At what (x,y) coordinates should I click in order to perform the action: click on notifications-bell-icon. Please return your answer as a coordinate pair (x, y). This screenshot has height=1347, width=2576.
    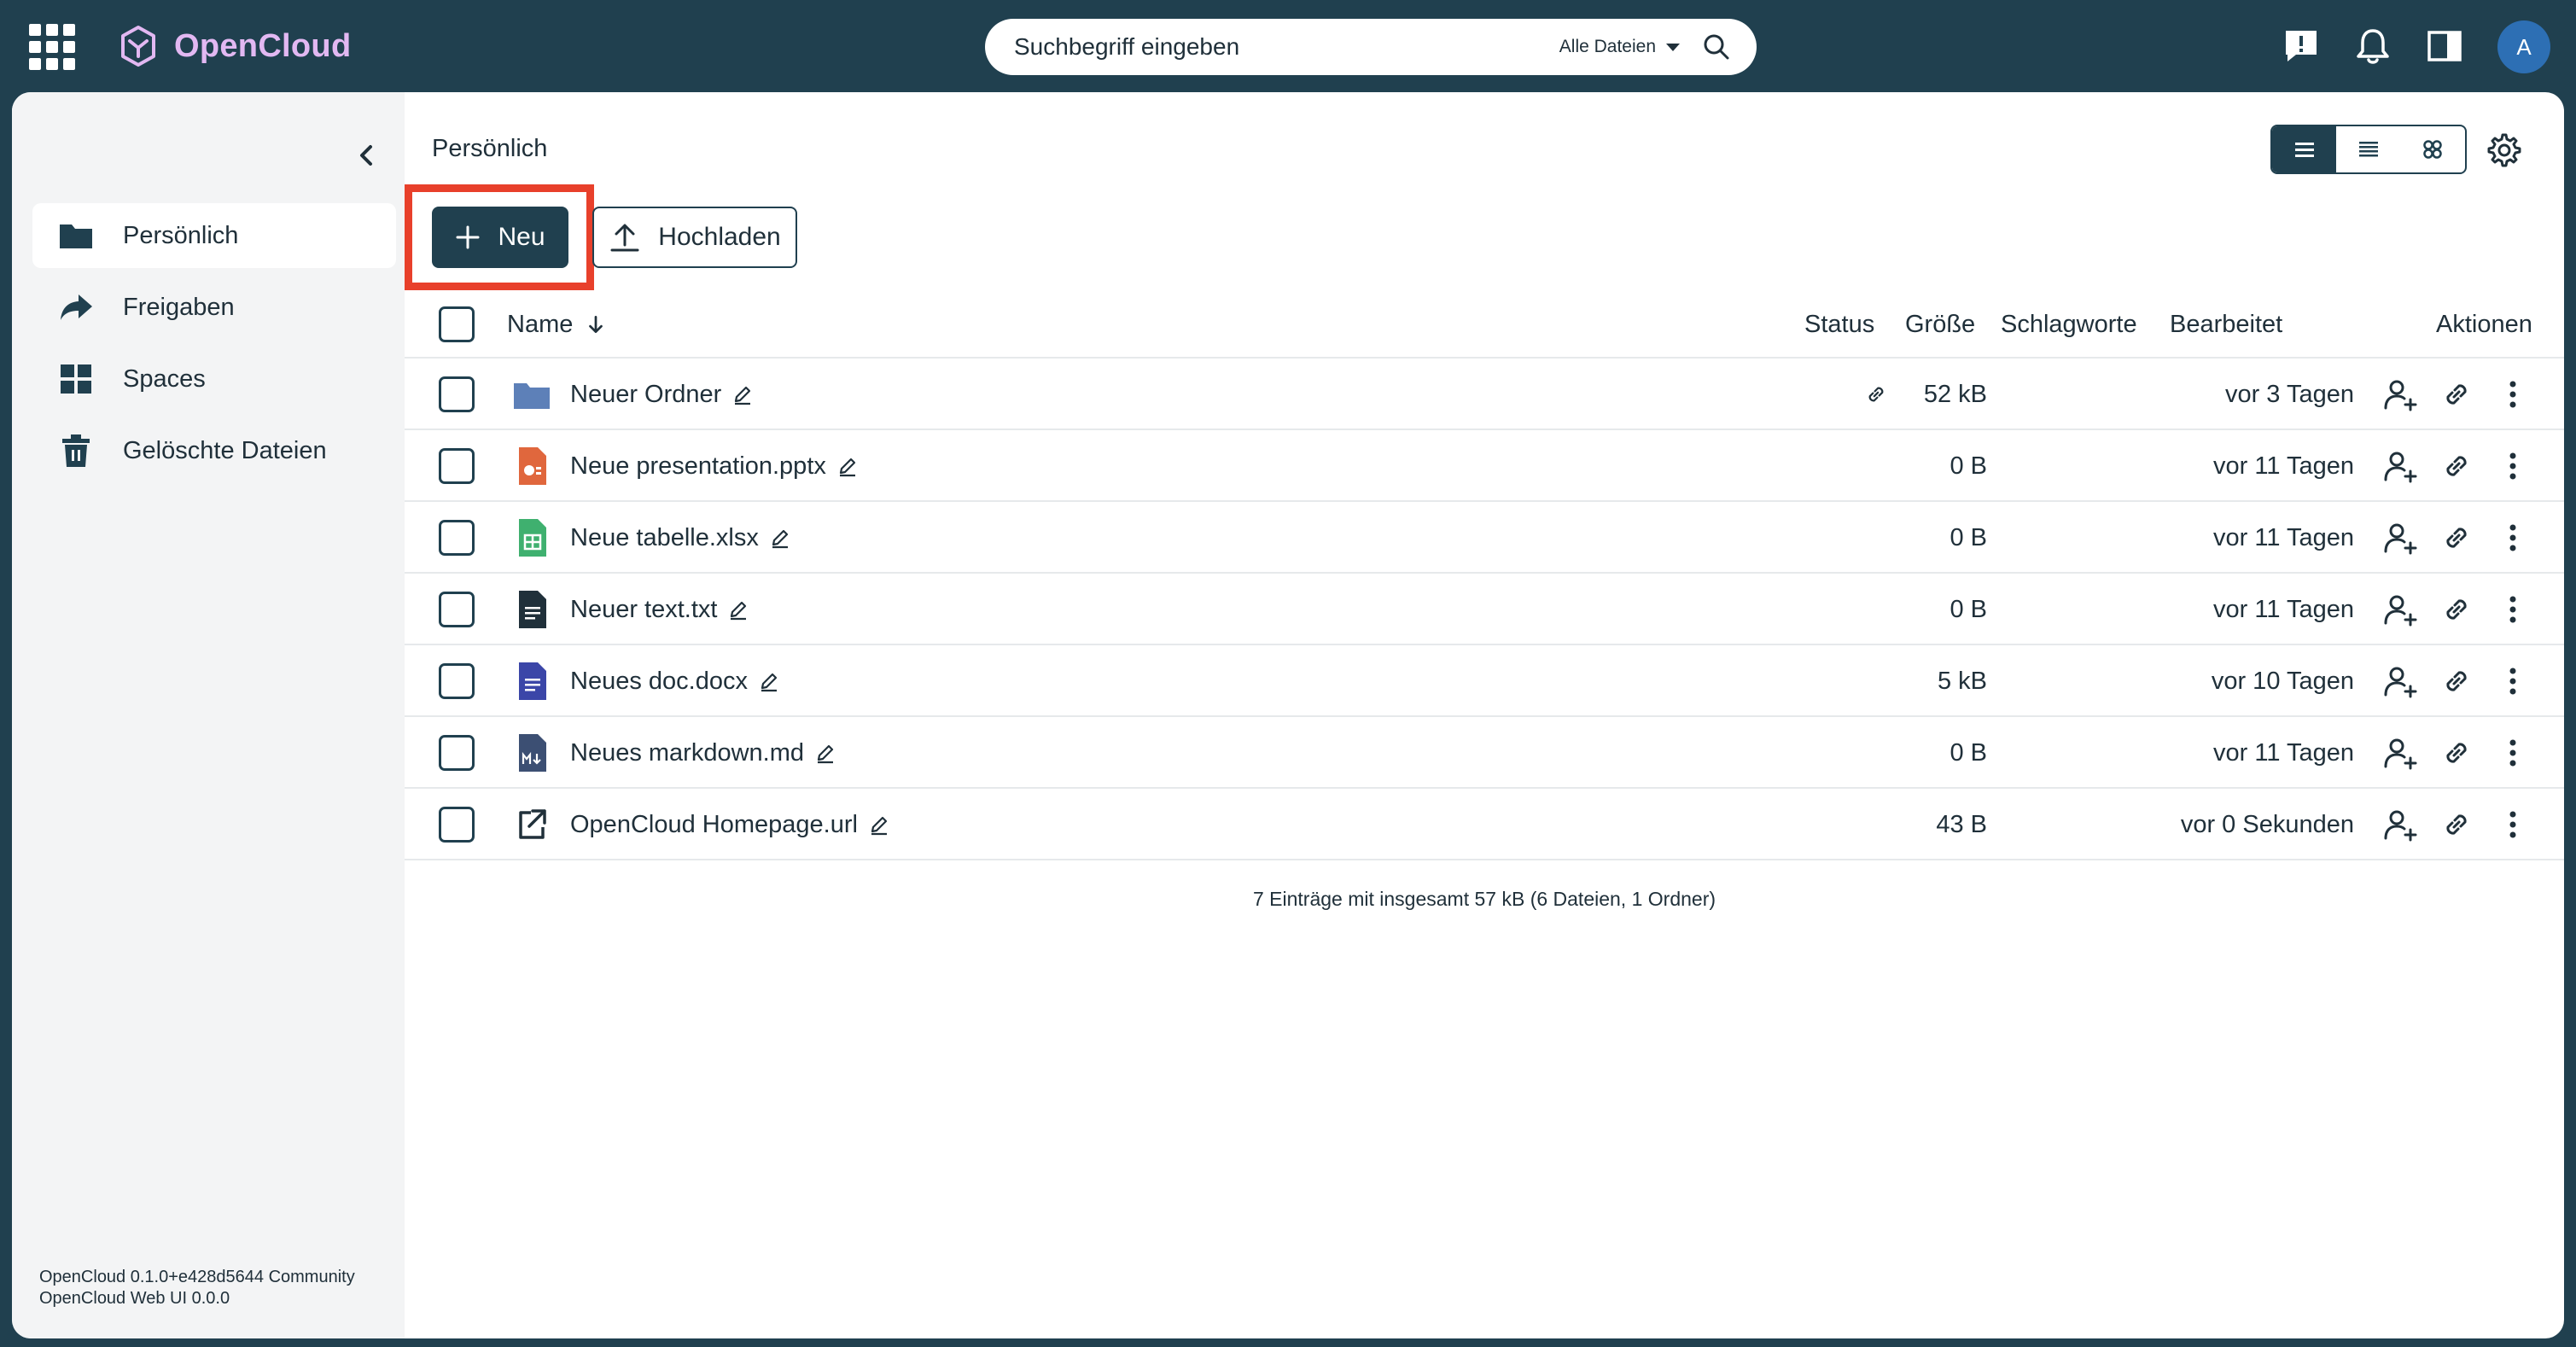
    Looking at the image, I should click on (2372, 46).